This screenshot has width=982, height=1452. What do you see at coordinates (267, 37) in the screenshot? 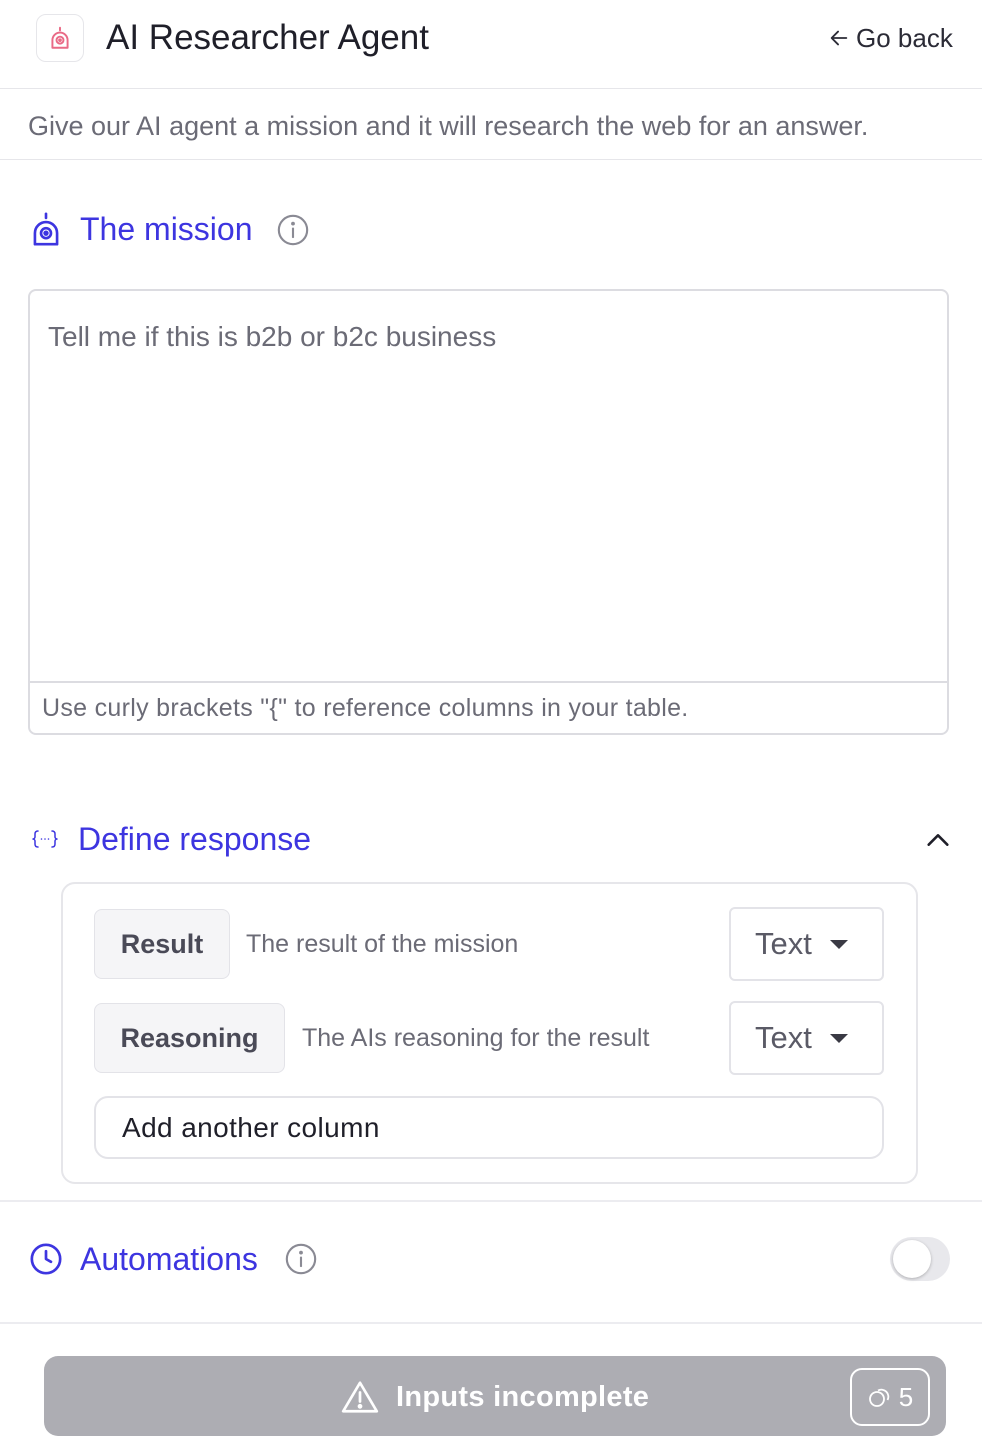
I see `page-title: AI Researcher Agent` at bounding box center [267, 37].